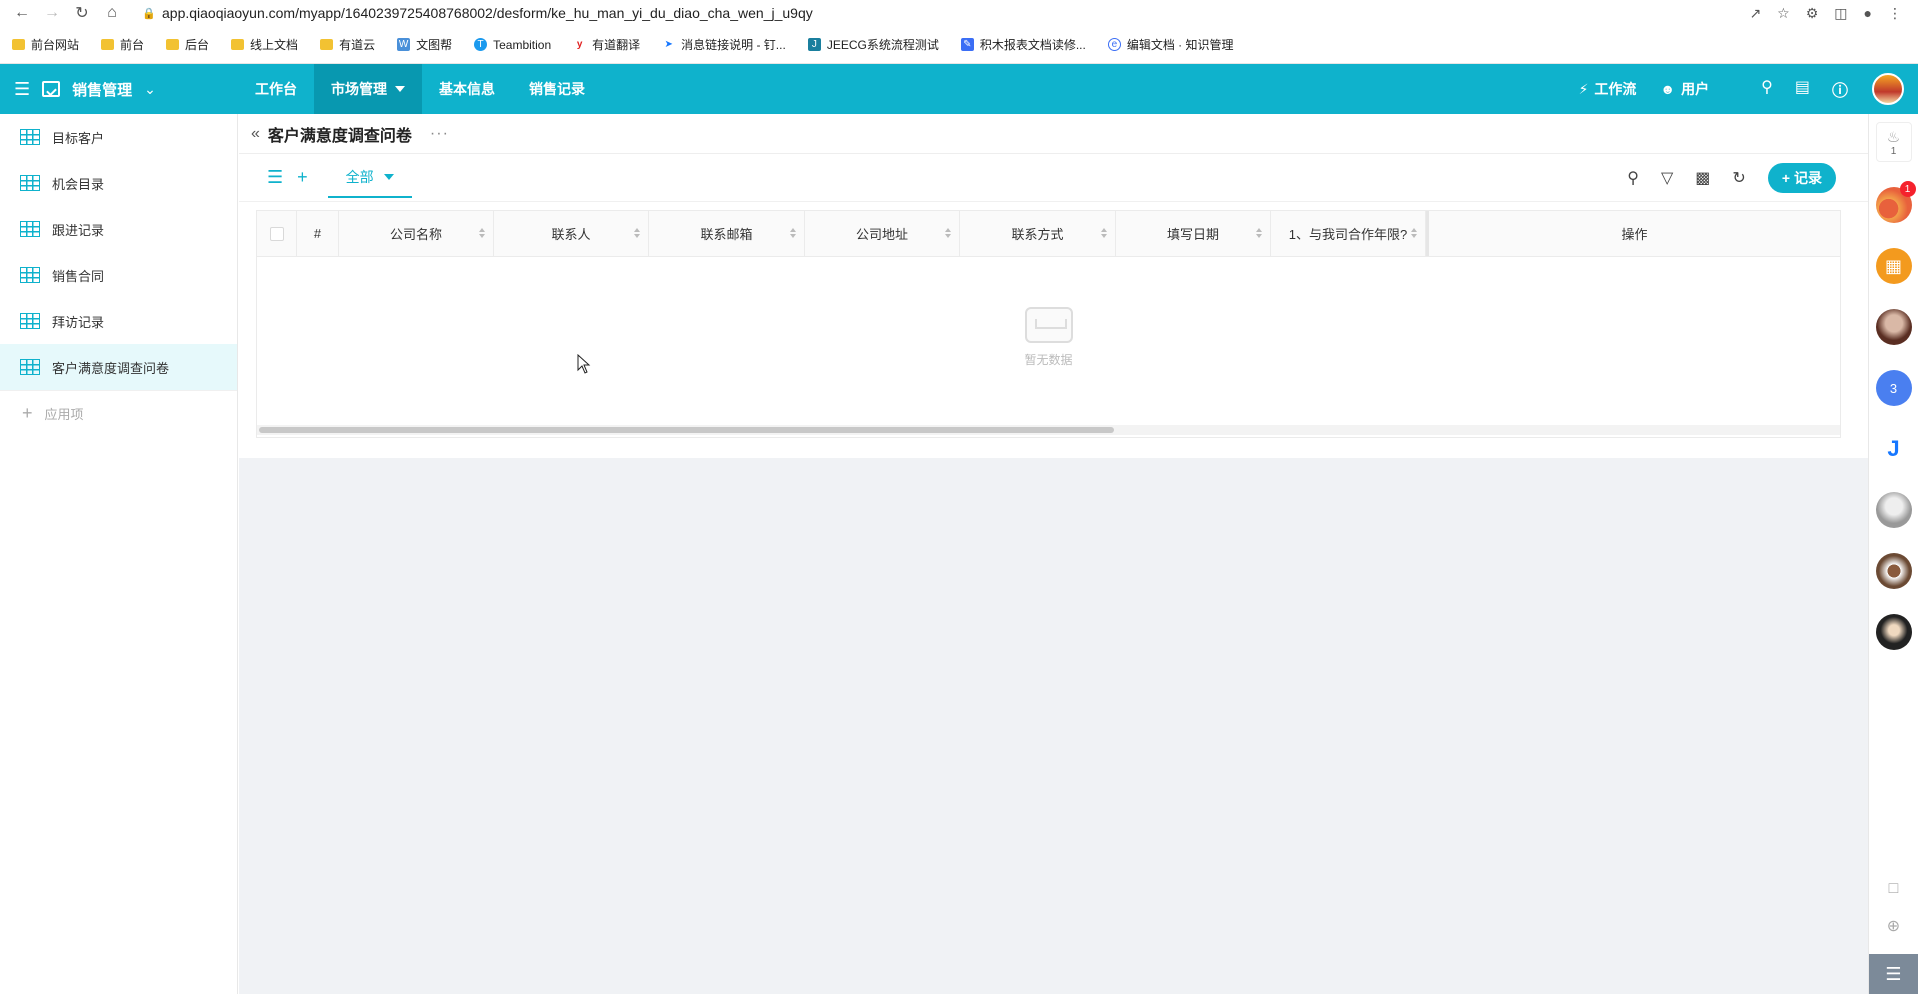  I want to click on apps-grid-icon: ▦, so click(1893, 266).